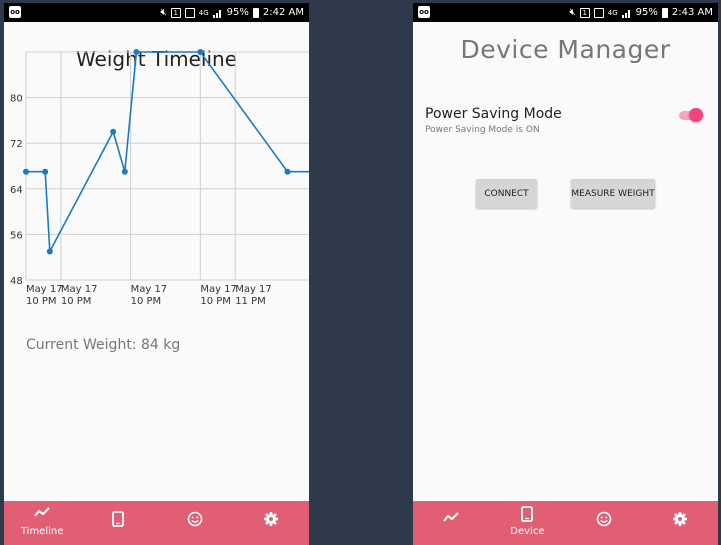 This screenshot has width=721, height=545. I want to click on bottom-nav: Device, so click(565, 523).